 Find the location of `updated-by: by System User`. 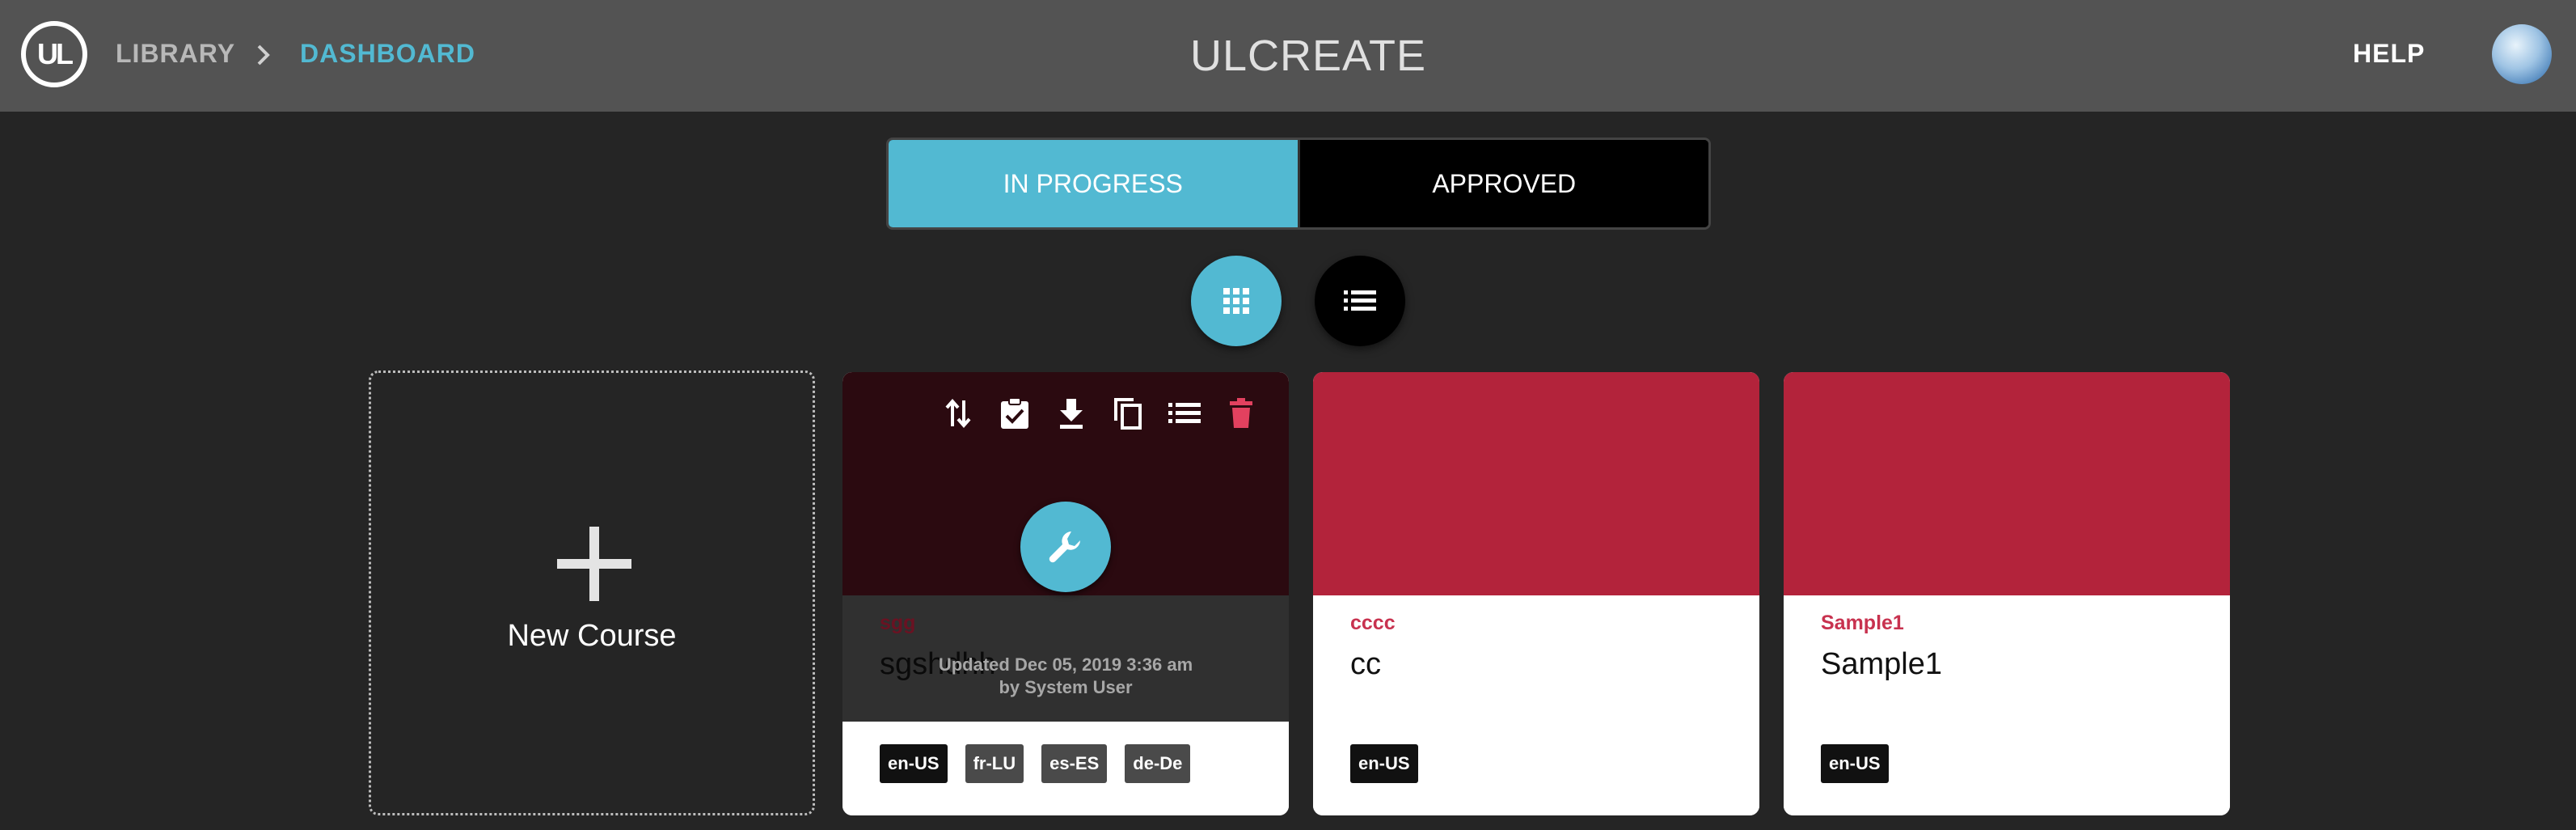

updated-by: by System User is located at coordinates (1066, 687).